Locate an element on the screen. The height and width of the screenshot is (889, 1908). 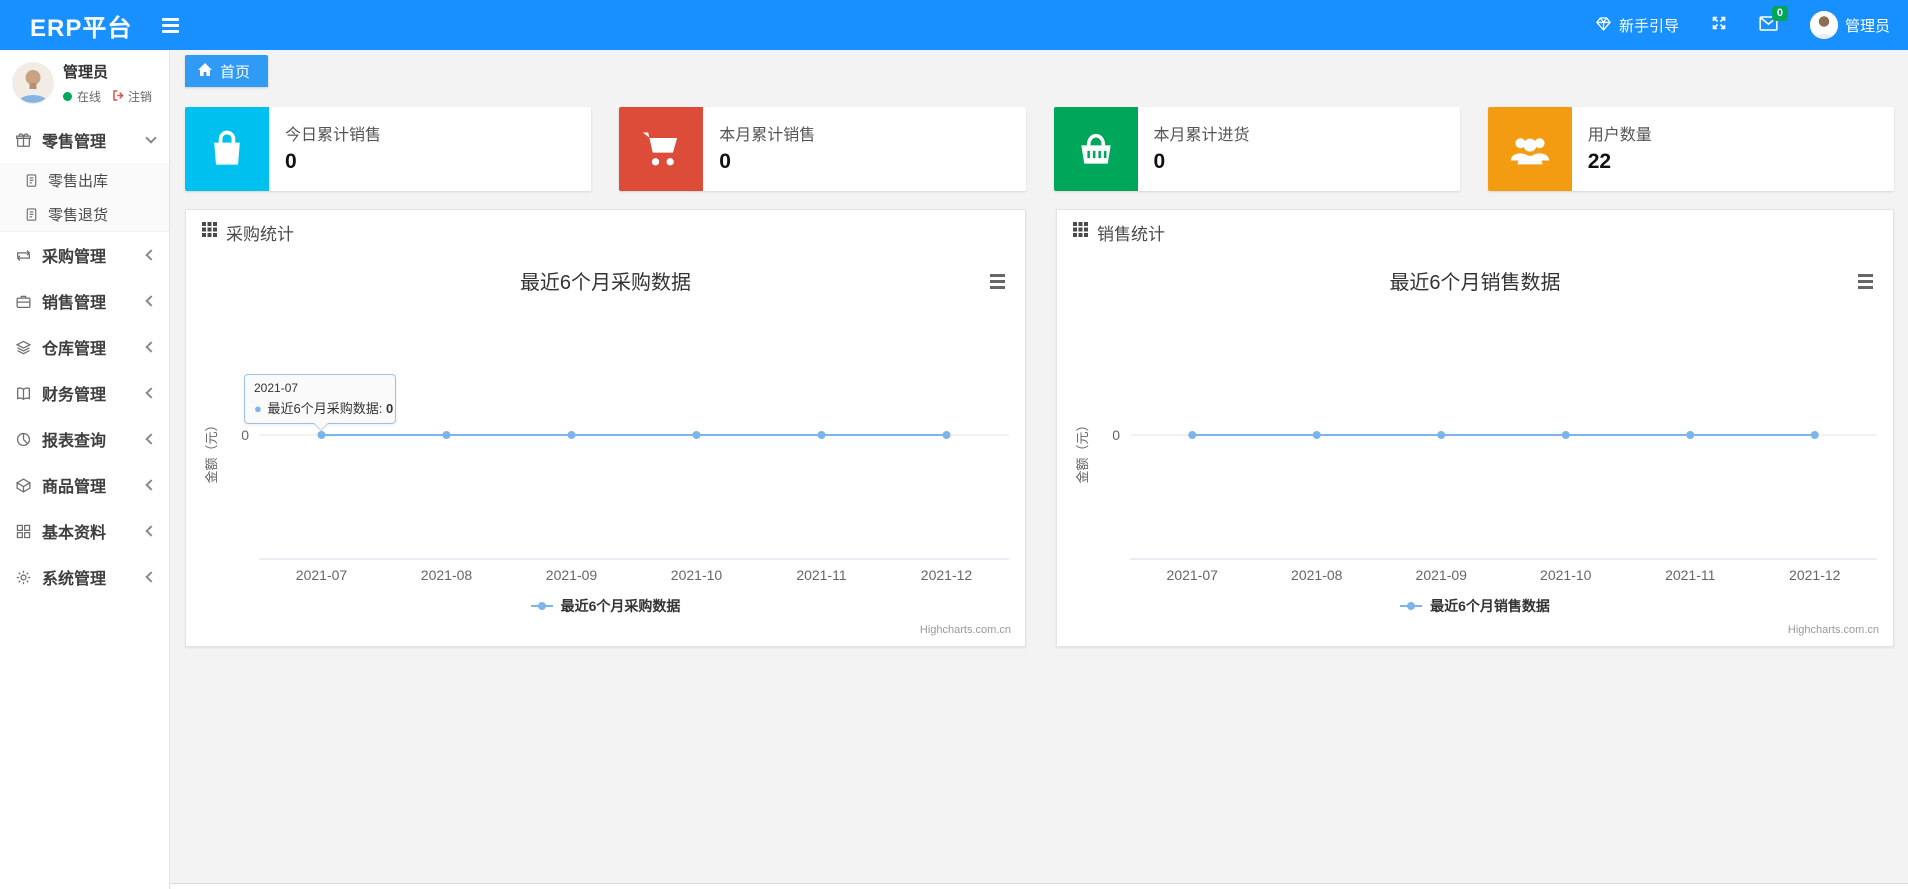
avatar is located at coordinates (1823, 25).